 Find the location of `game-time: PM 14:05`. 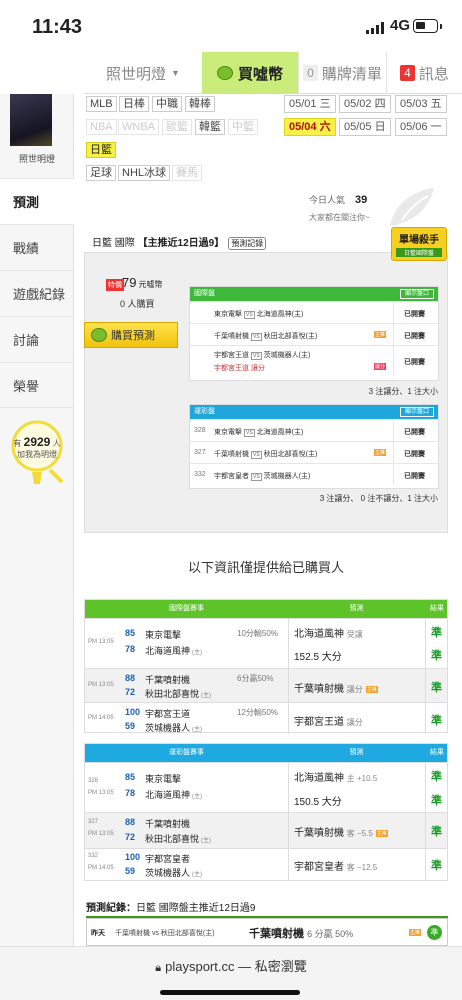

game-time: PM 14:05 is located at coordinates (101, 868).